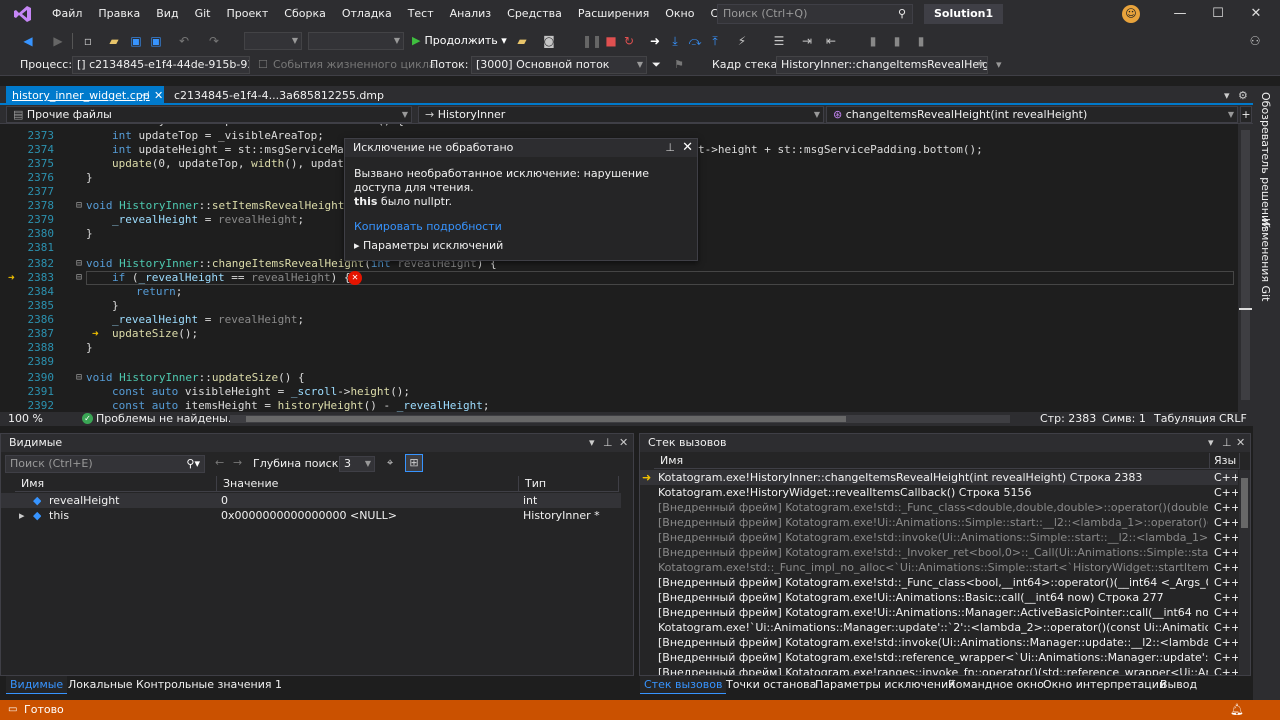  Describe the element at coordinates (549, 41) in the screenshot. I see `screenshot-icon: ◙` at that location.